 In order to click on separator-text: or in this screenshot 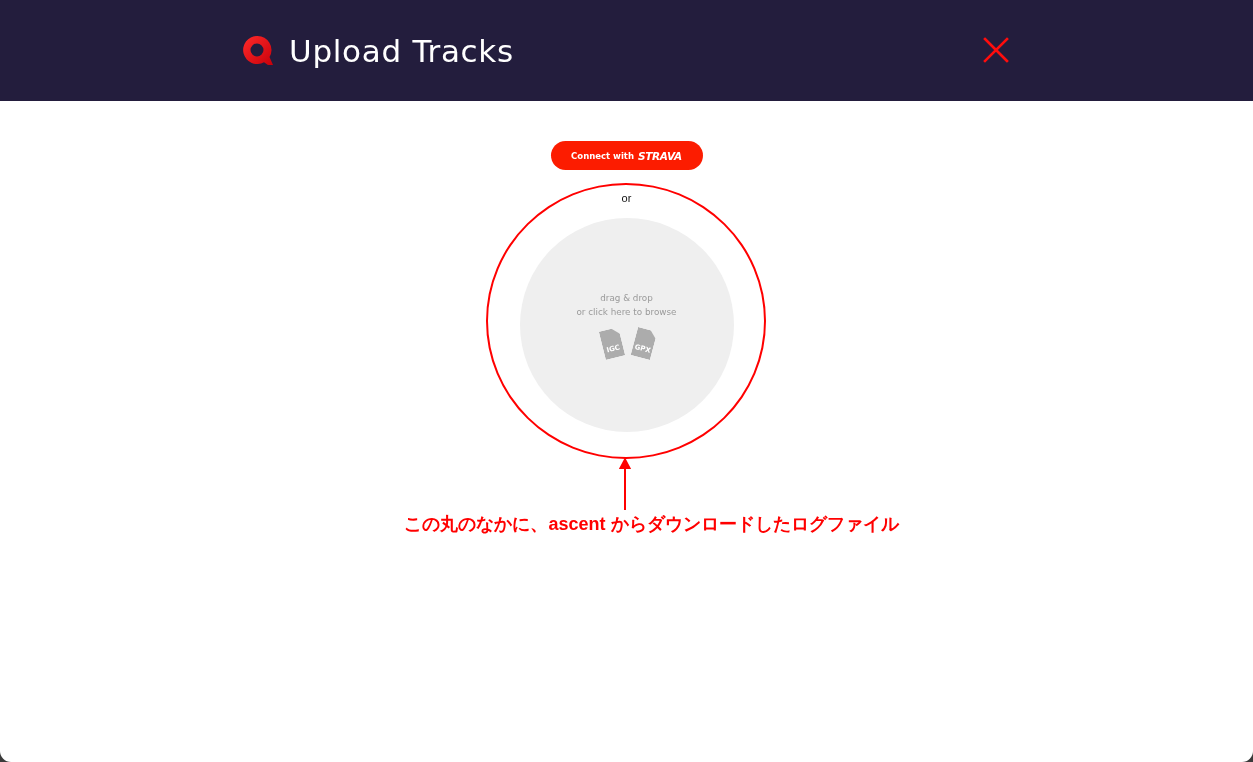, I will do `click(626, 198)`.